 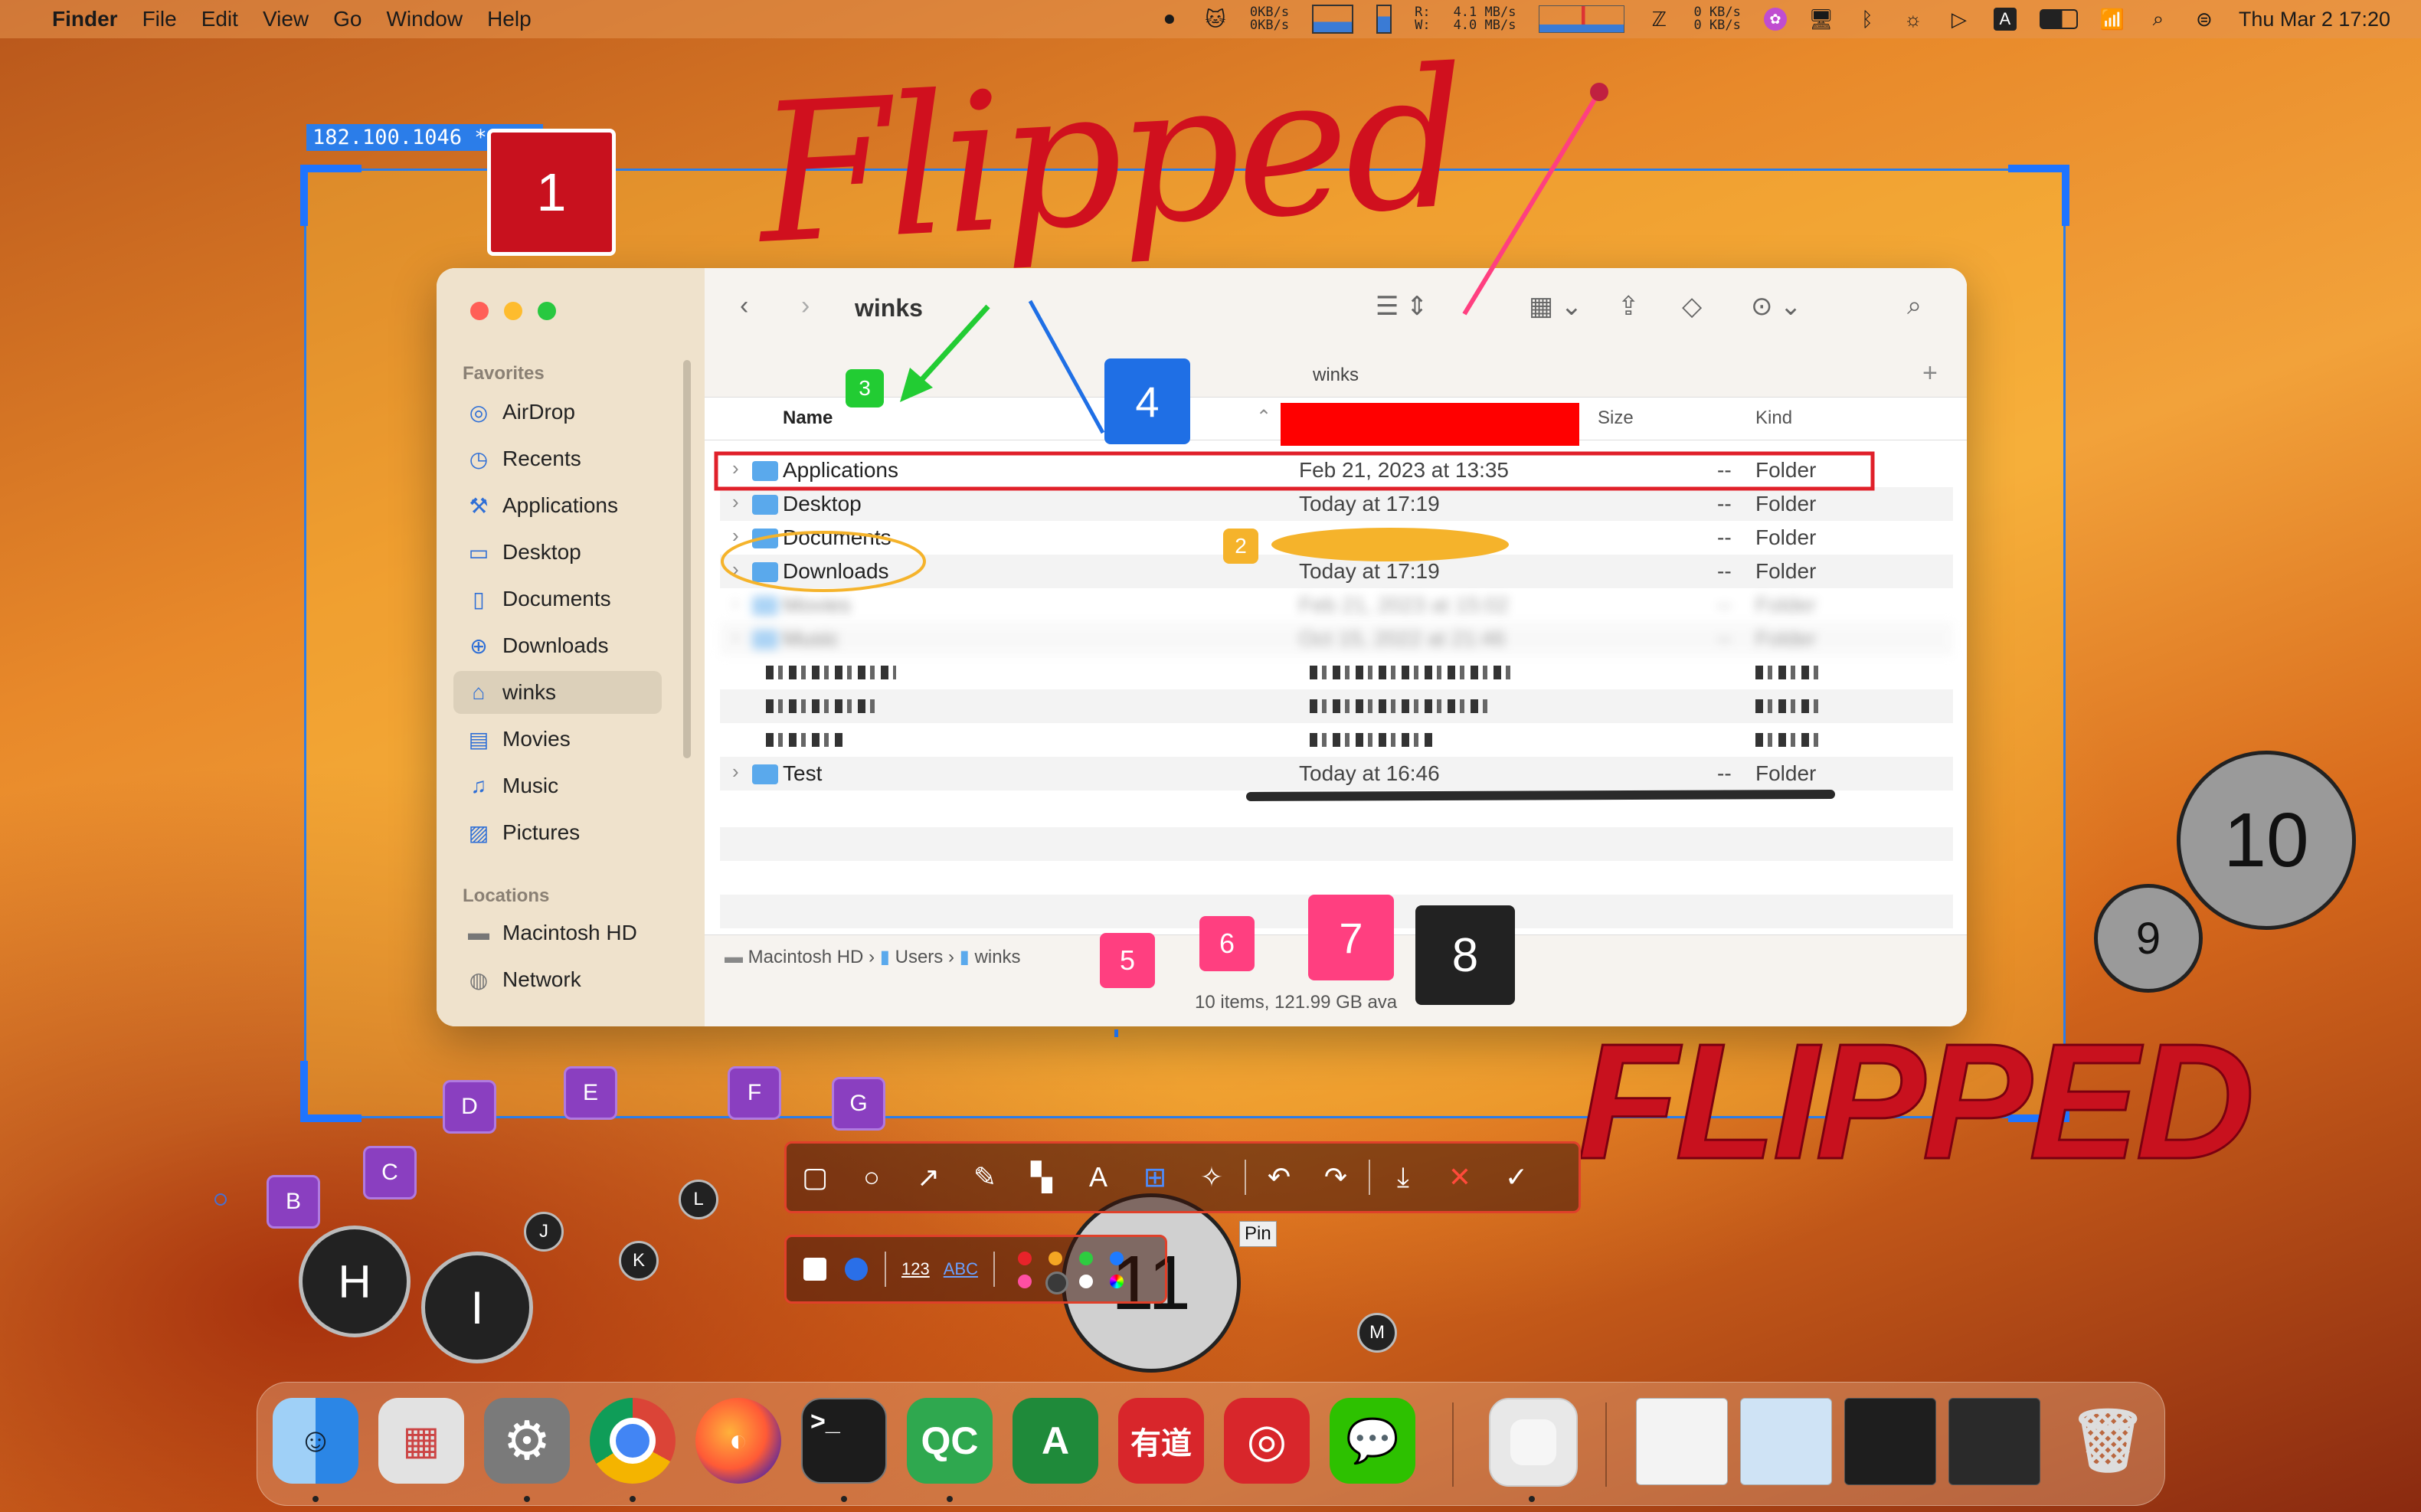 I want to click on dock-app-settings: ⚙, so click(x=527, y=1441).